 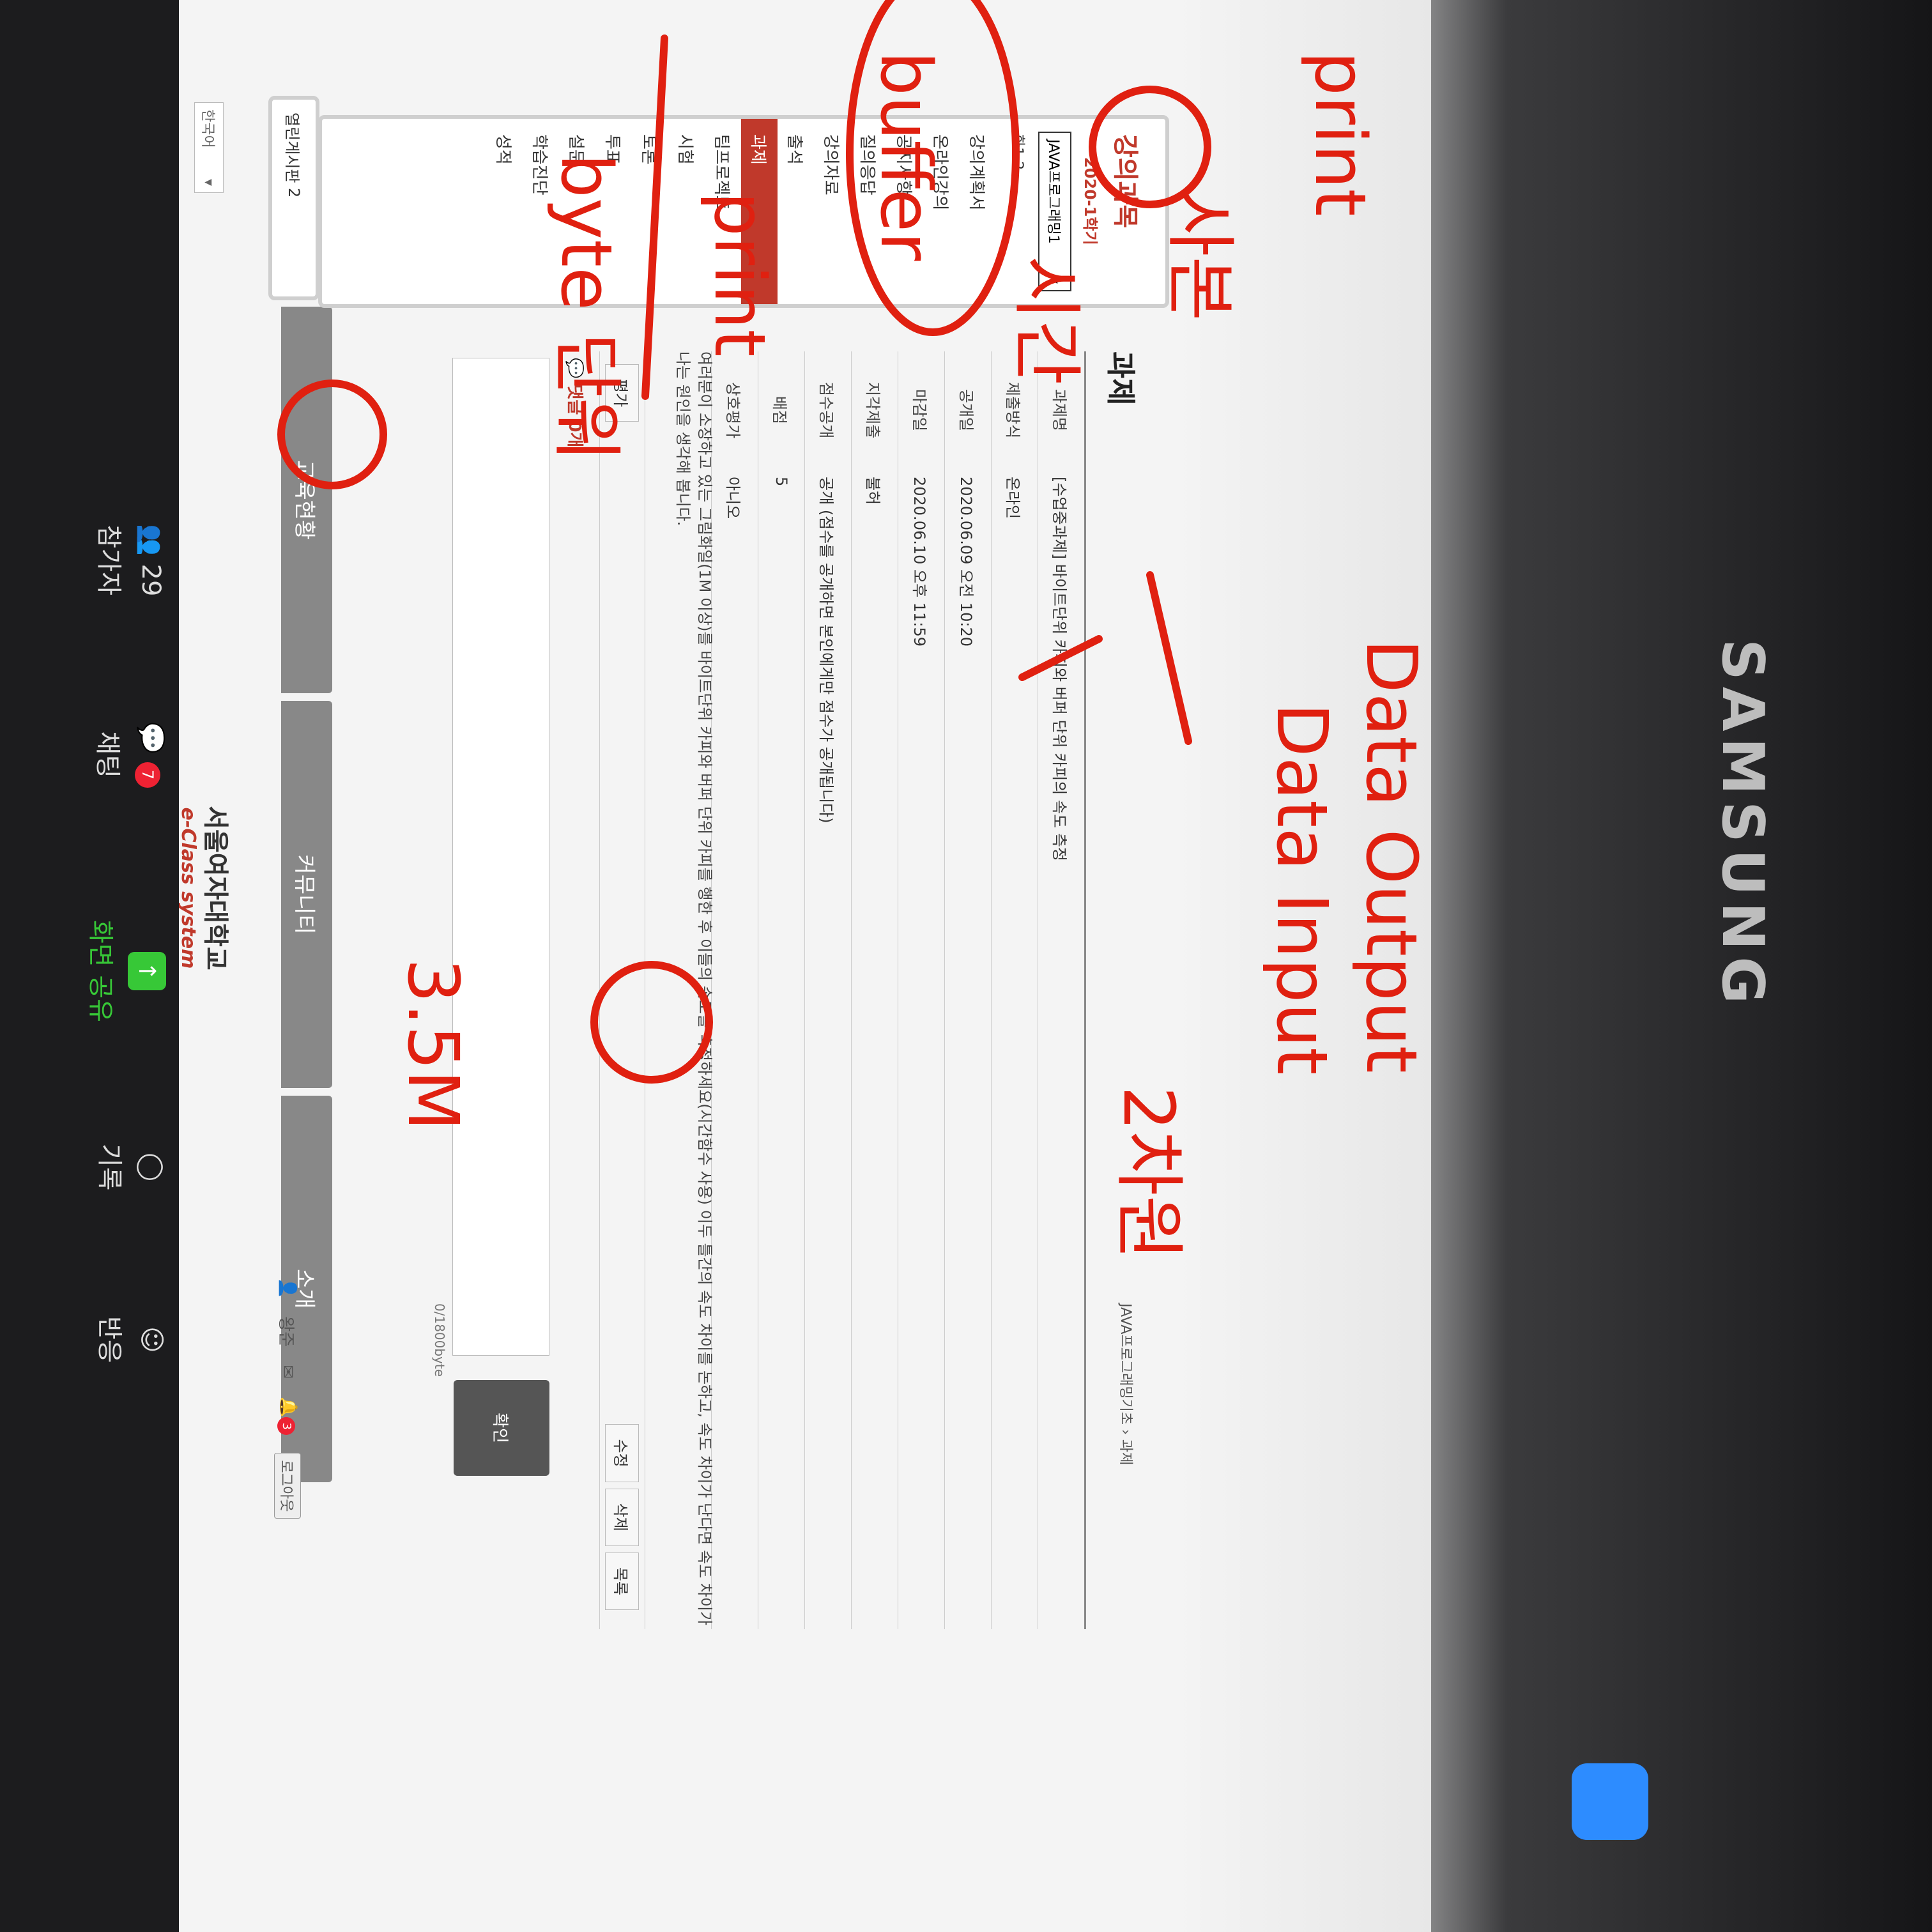 What do you see at coordinates (1014, 1049) in the screenshot?
I see `field-value: 온라인` at bounding box center [1014, 1049].